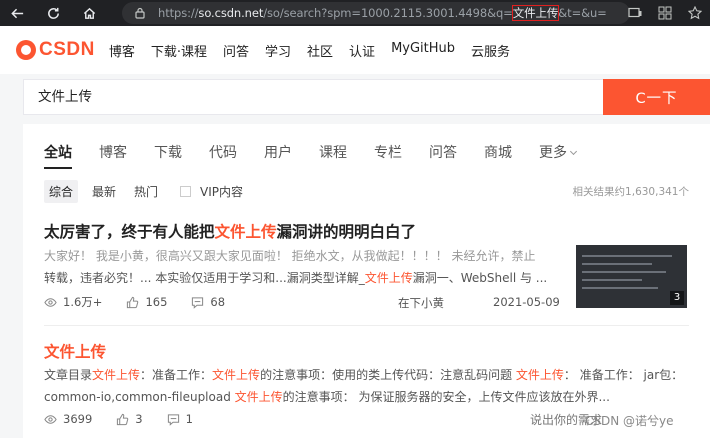 Image resolution: width=710 pixels, height=438 pixels. I want to click on chevron-down-icon, so click(573, 151).